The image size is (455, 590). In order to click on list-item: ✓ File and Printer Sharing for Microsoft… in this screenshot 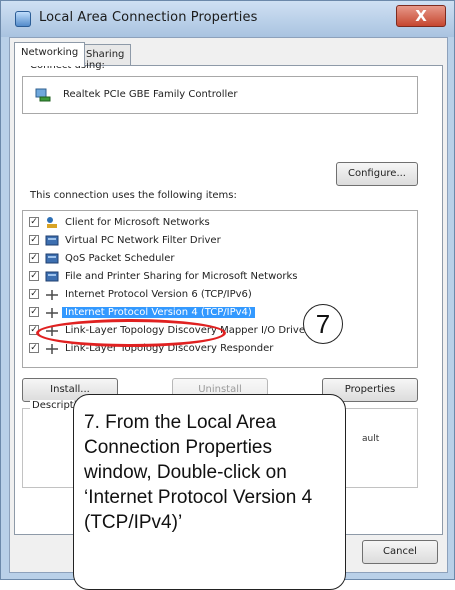, I will do `click(221, 277)`.